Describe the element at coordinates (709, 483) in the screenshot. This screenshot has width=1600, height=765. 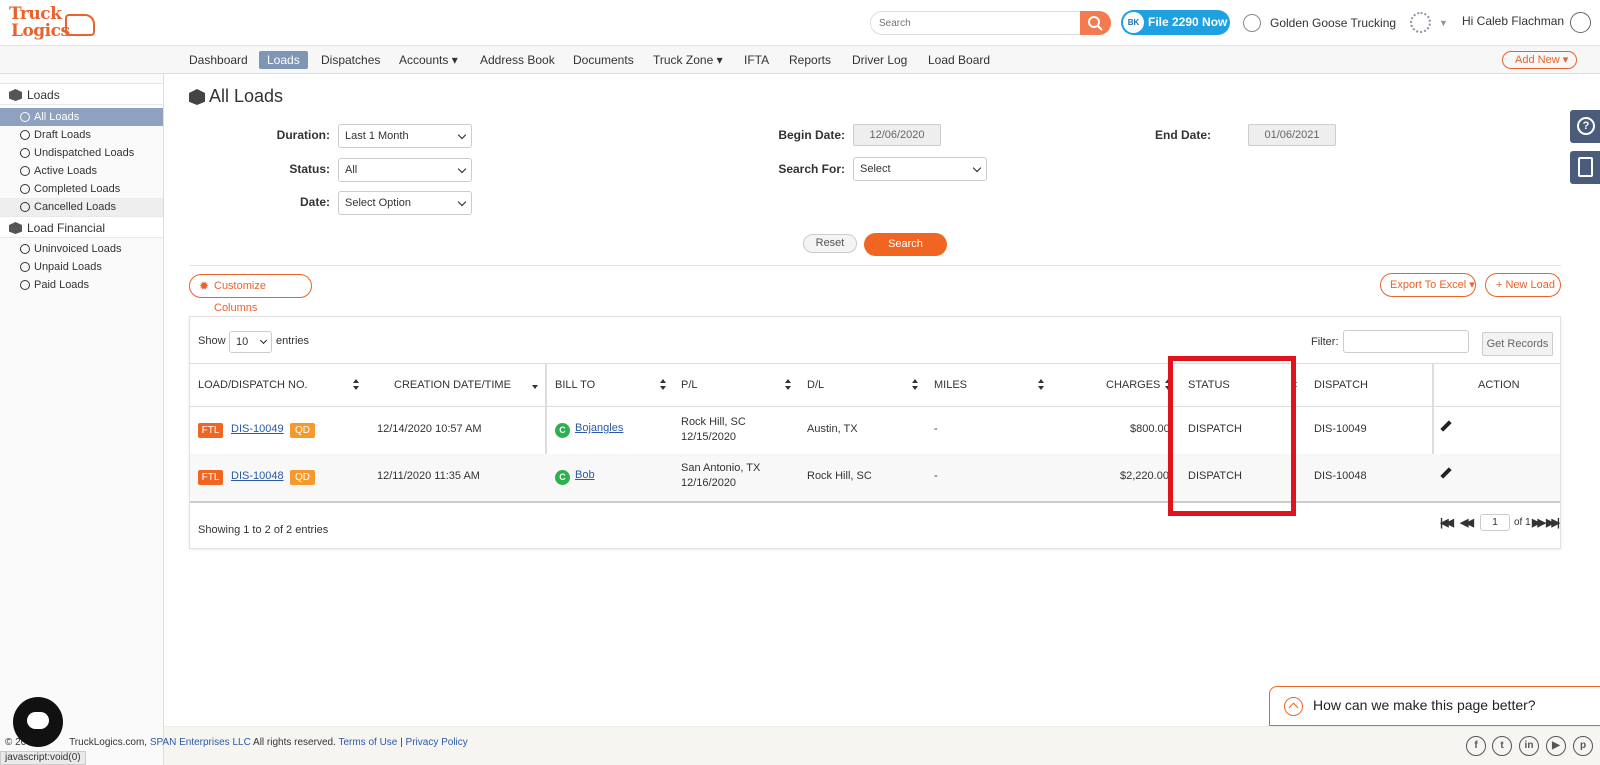
I see `pickup-date: 12/16/2020` at that location.